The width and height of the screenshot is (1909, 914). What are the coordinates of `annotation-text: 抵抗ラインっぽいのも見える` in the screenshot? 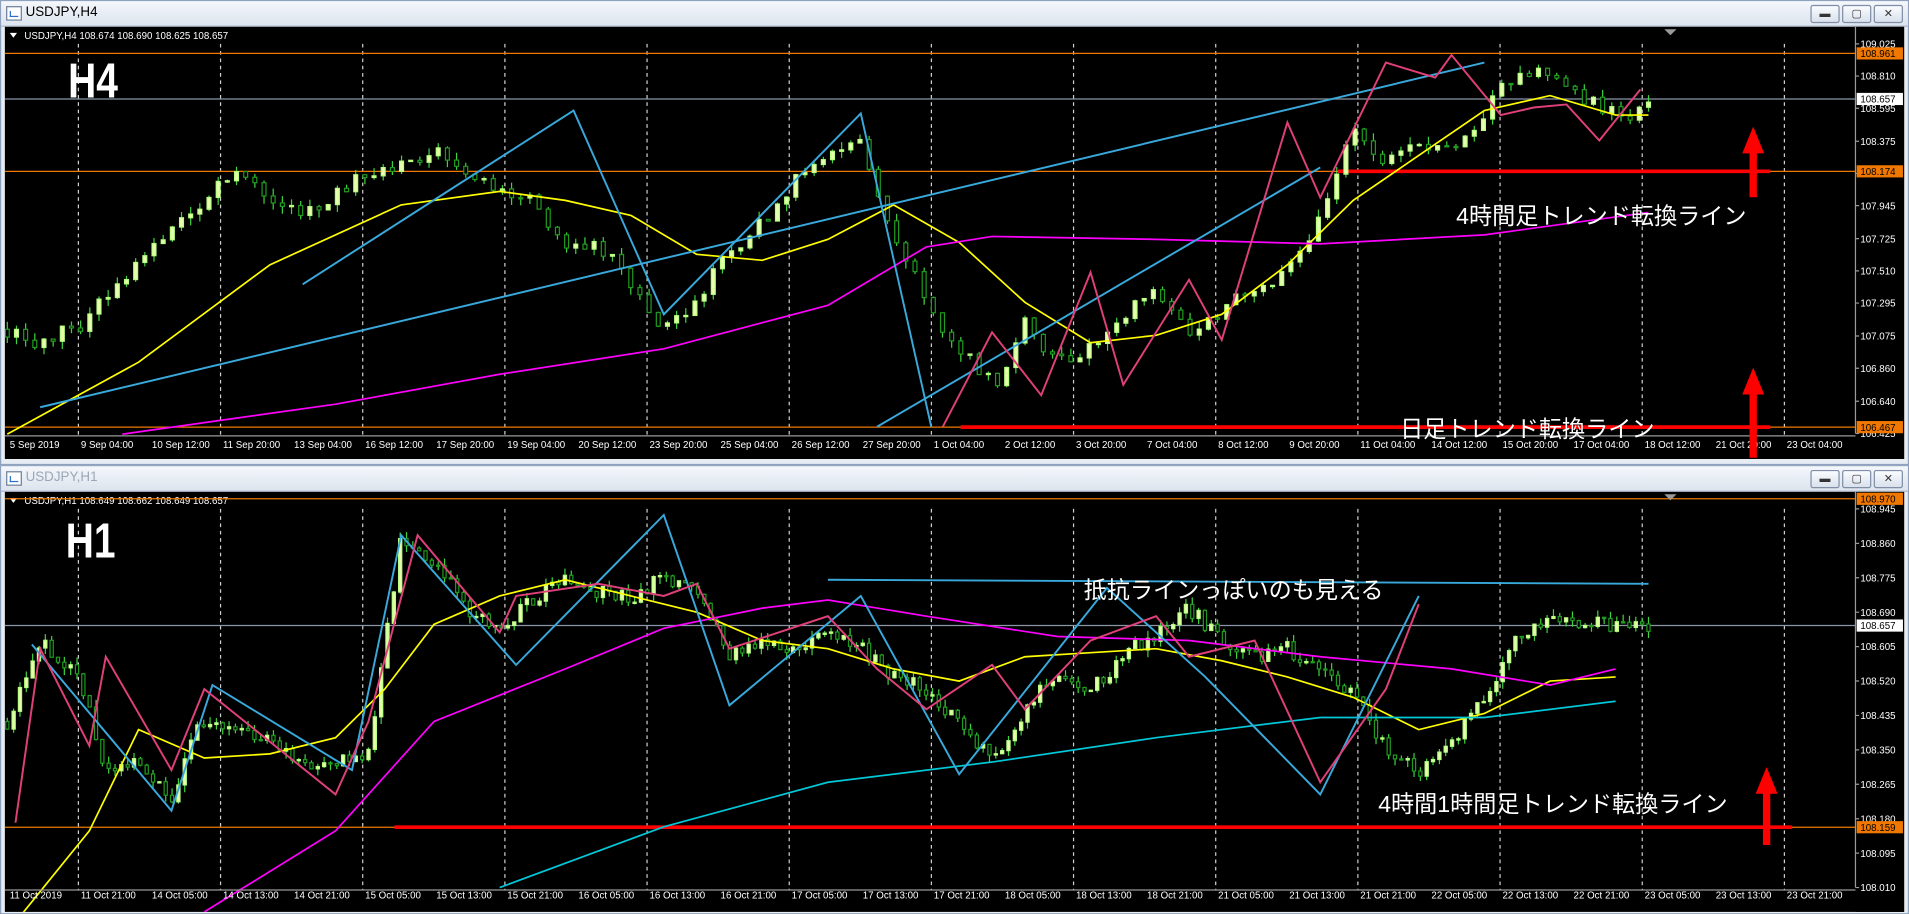 It's located at (1234, 590).